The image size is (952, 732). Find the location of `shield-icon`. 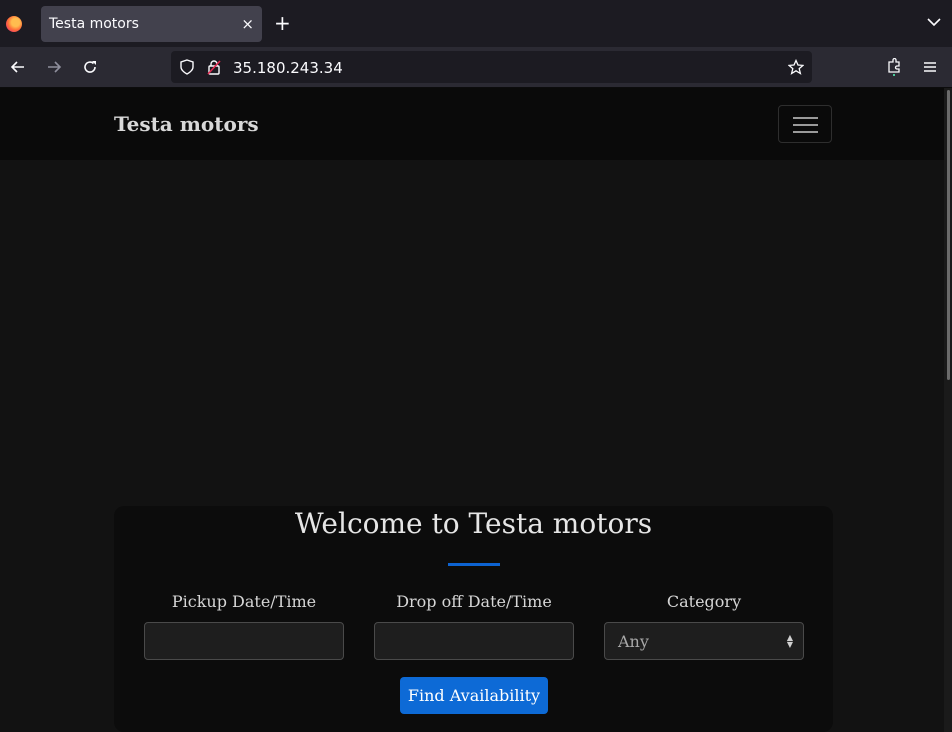

shield-icon is located at coordinates (187, 67).